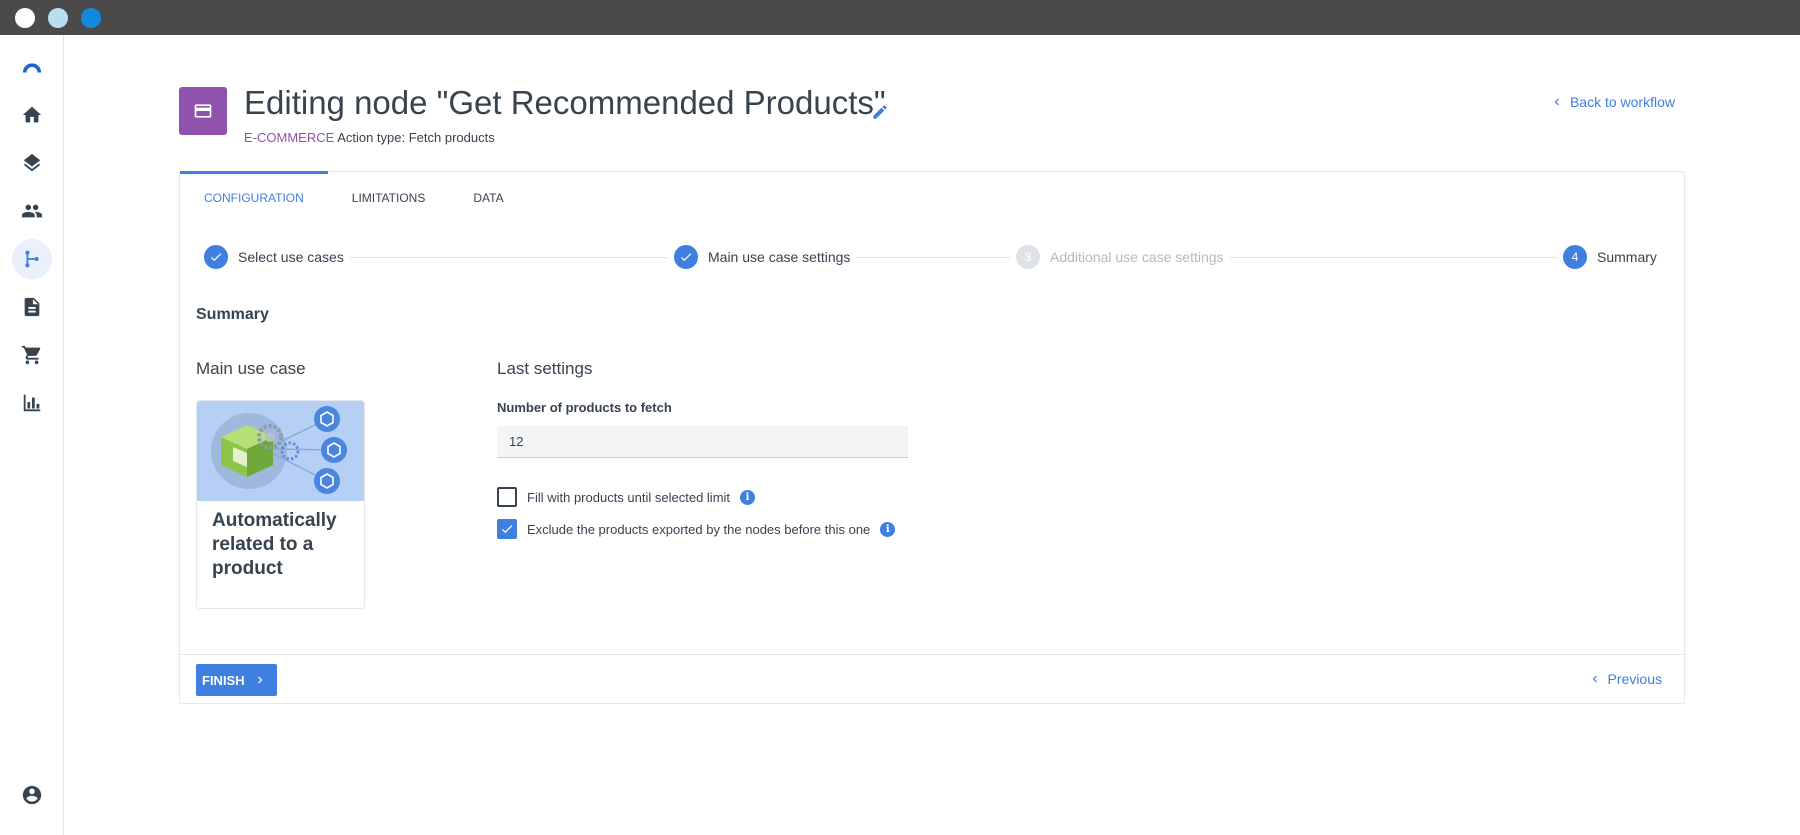 This screenshot has width=1800, height=835. I want to click on related-products-icon, so click(279, 450).